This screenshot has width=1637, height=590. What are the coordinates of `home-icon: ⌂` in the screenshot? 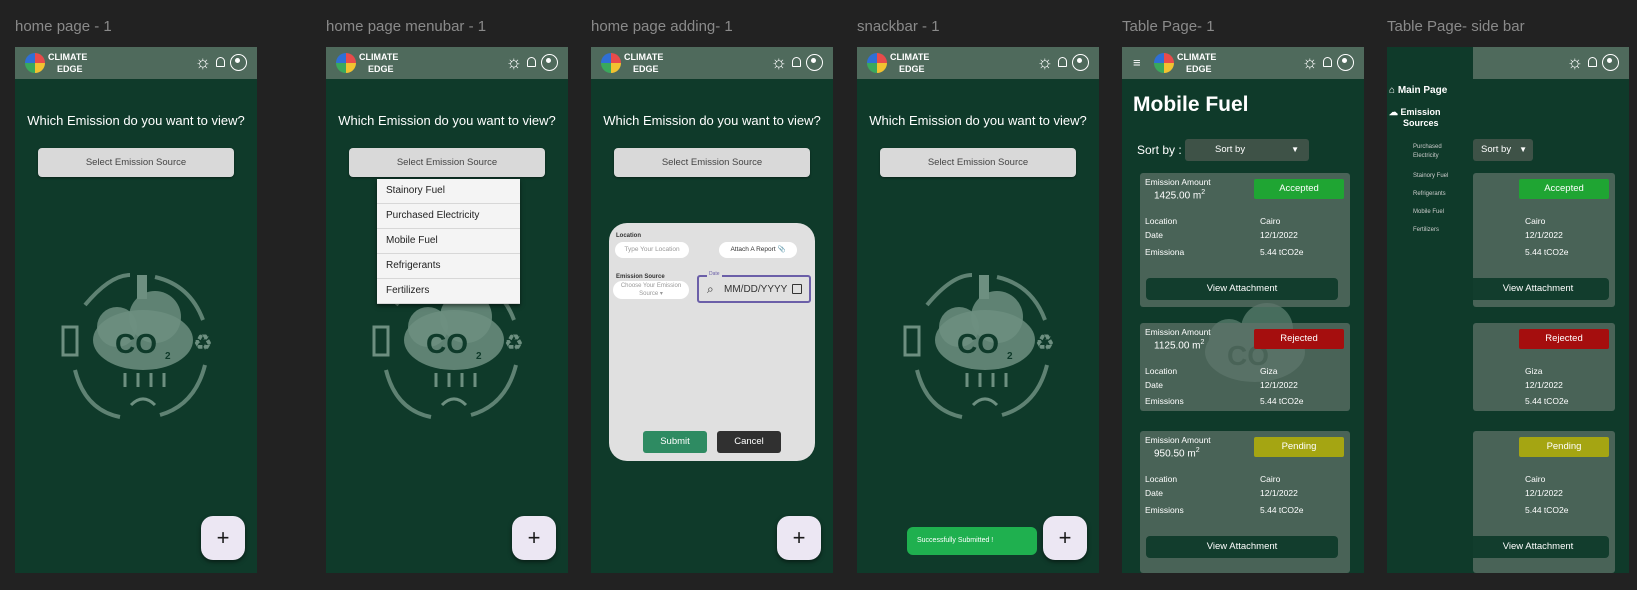 It's located at (1392, 90).